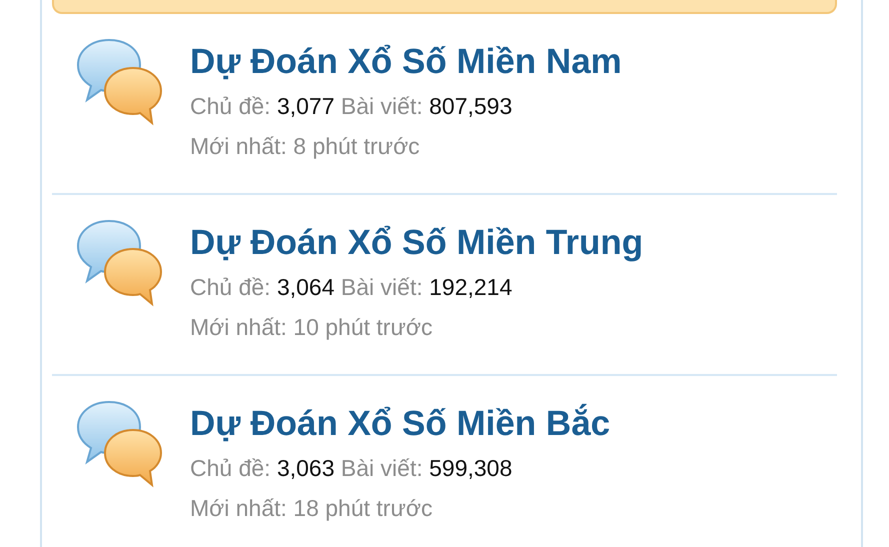  Describe the element at coordinates (470, 468) in the screenshot. I see `stat-value: 599,308` at that location.